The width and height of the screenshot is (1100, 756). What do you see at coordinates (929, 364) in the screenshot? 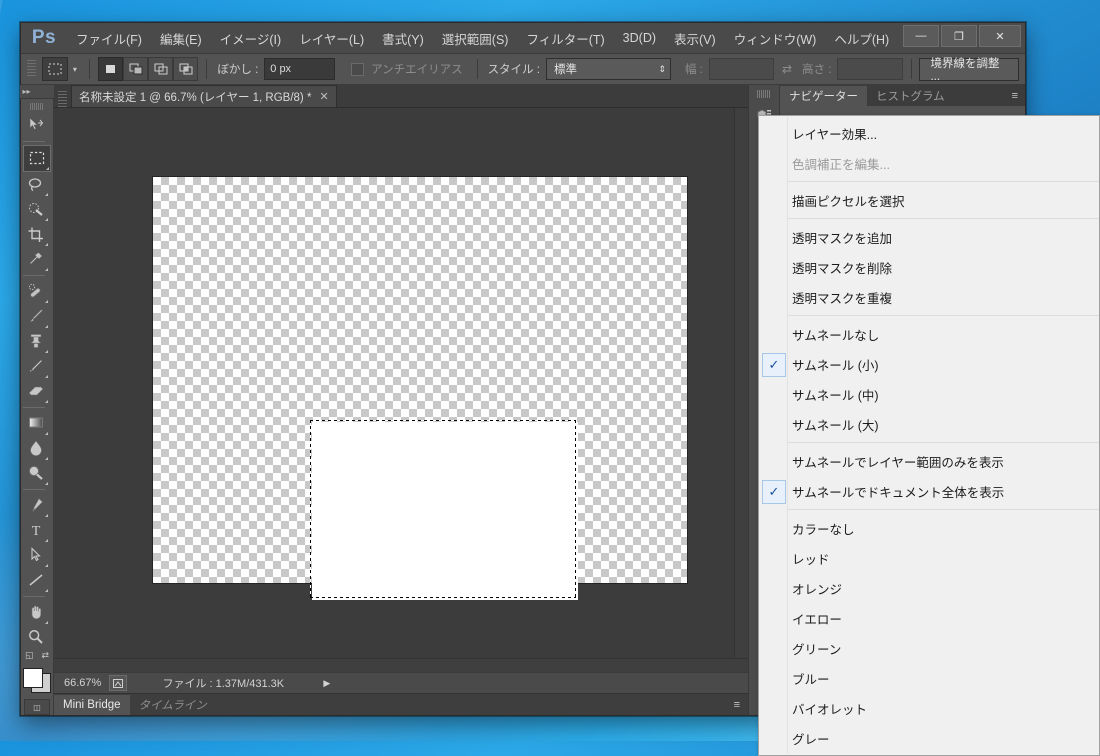
I see `context-menu-item-7: ✓ サムネール (小)` at bounding box center [929, 364].